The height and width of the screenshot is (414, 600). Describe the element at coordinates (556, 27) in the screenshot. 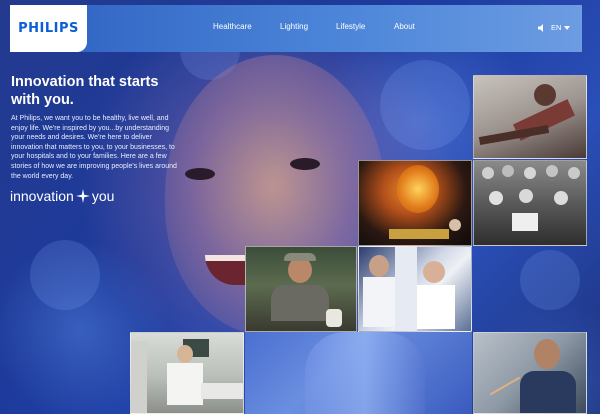

I see `language-label: EN` at that location.